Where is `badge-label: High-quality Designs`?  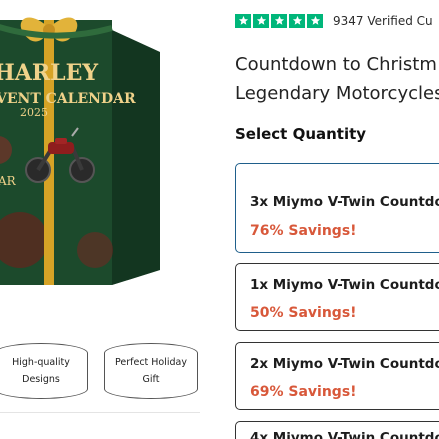
badge-label: High-quality Designs is located at coordinates (41, 371).